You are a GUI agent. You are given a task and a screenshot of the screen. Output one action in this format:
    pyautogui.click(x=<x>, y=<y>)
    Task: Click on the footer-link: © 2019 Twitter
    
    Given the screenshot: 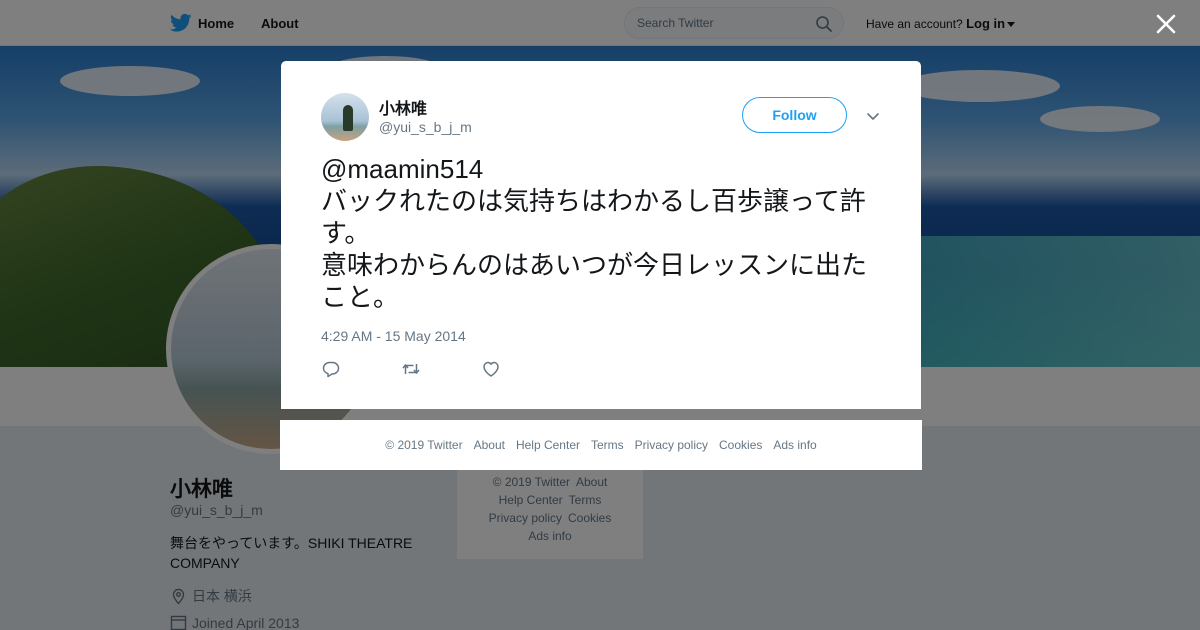 What is the action you would take?
    pyautogui.click(x=423, y=445)
    